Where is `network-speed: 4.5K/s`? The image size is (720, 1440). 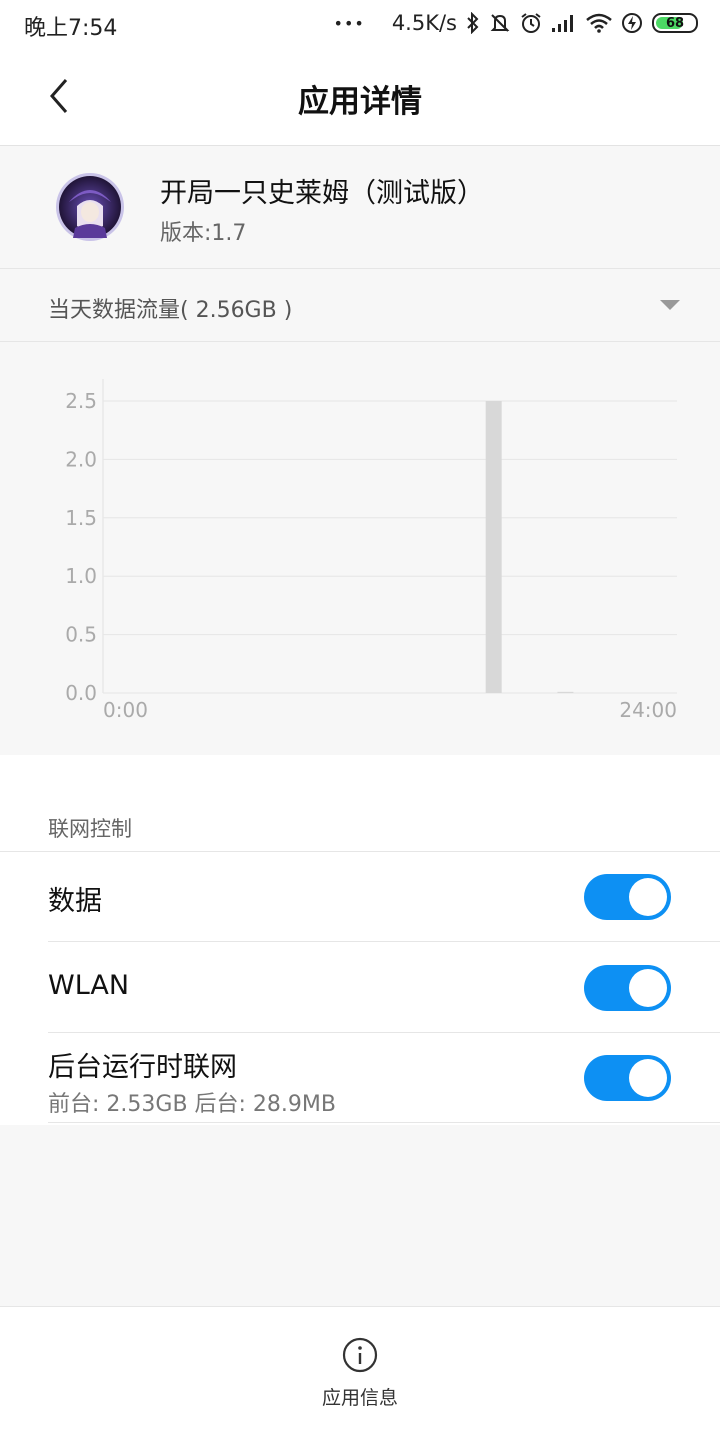
network-speed: 4.5K/s is located at coordinates (424, 23).